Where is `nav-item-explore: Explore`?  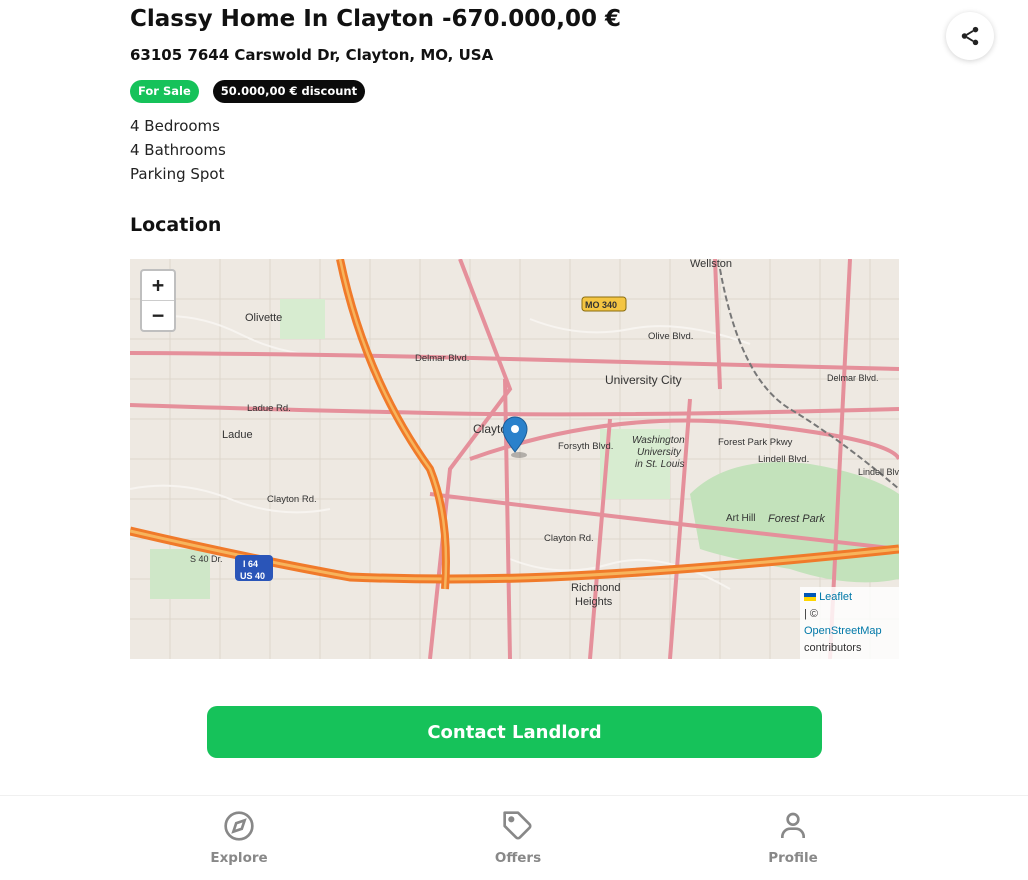
nav-item-explore: Explore is located at coordinates (239, 838).